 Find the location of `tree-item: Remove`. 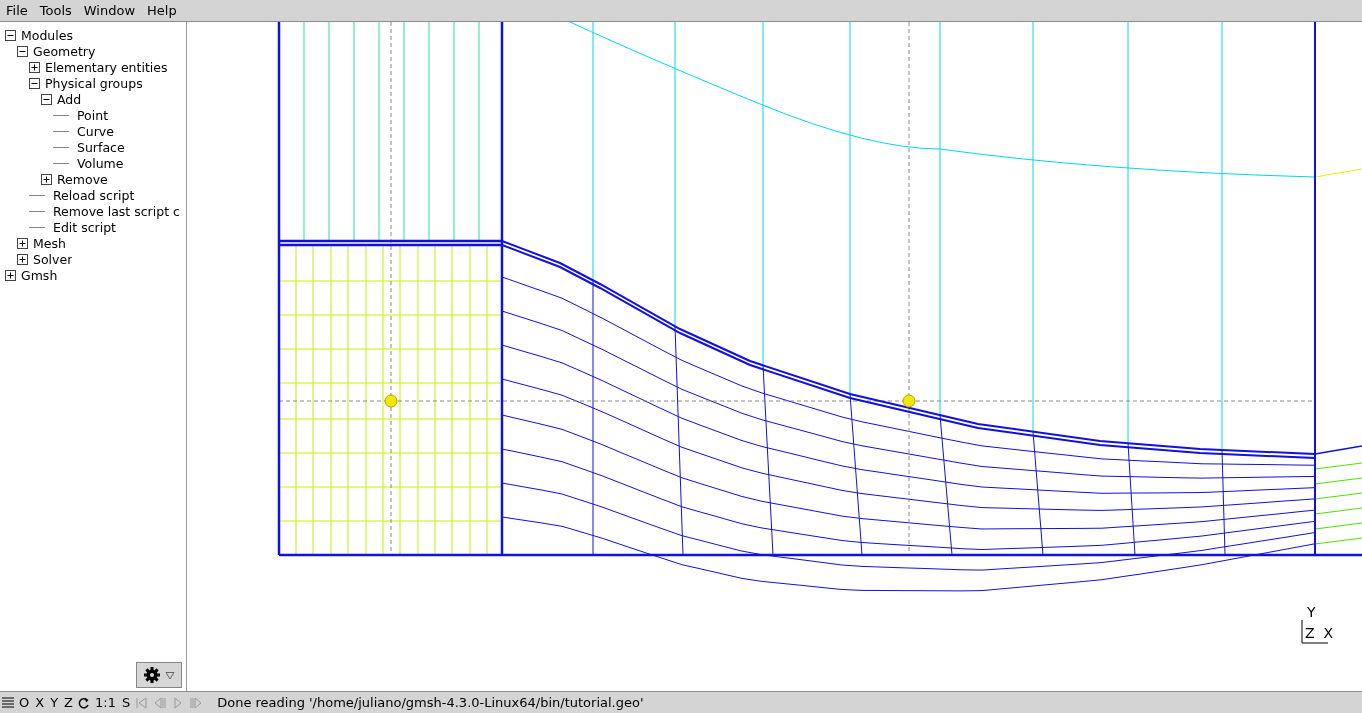

tree-item: Remove is located at coordinates (82, 179).